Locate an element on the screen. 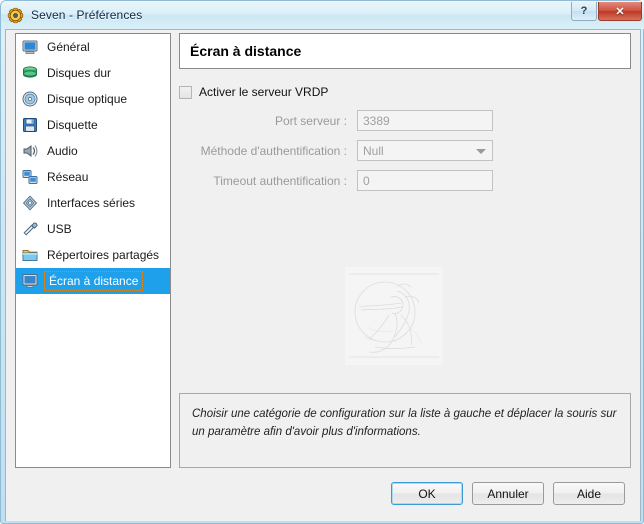  enable-vrdp-row: Activer le serveur VRDP is located at coordinates (253, 92).